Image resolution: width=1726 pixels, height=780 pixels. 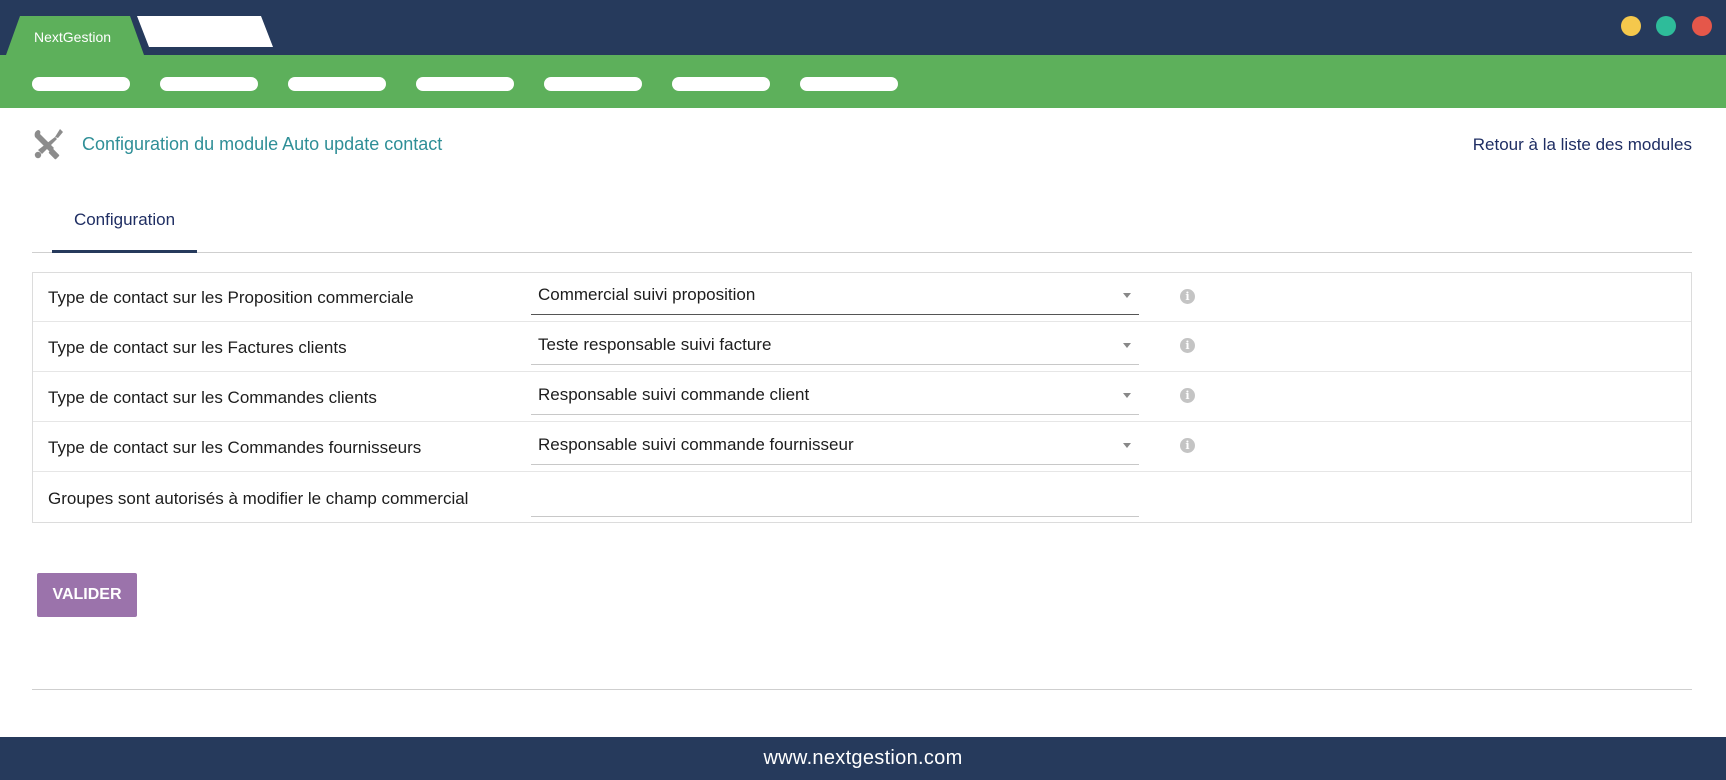 I want to click on authorized-groups-select, so click(x=835, y=499).